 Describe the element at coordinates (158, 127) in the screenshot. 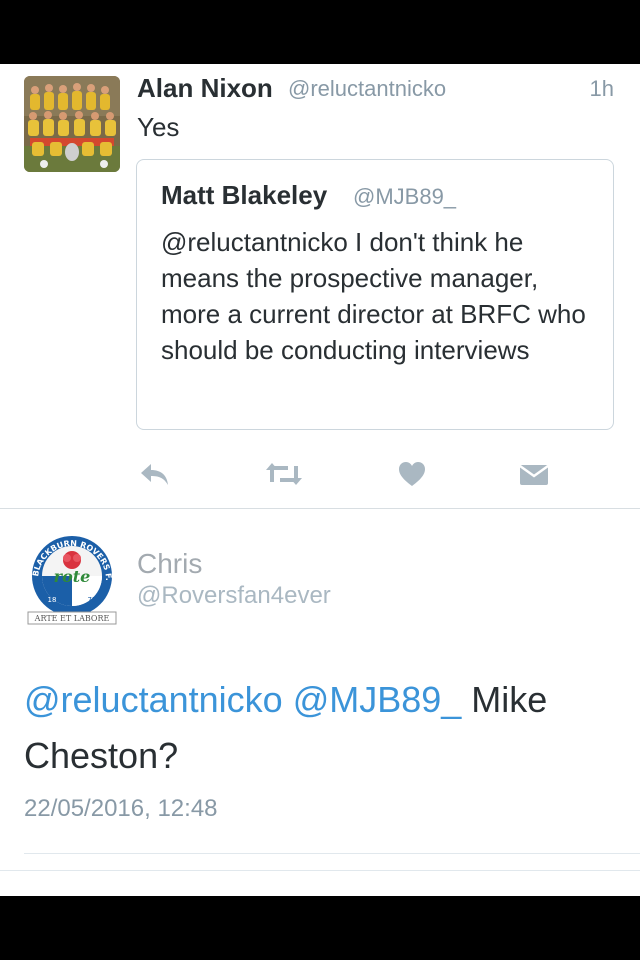

I see `tweet-text: Yes` at that location.